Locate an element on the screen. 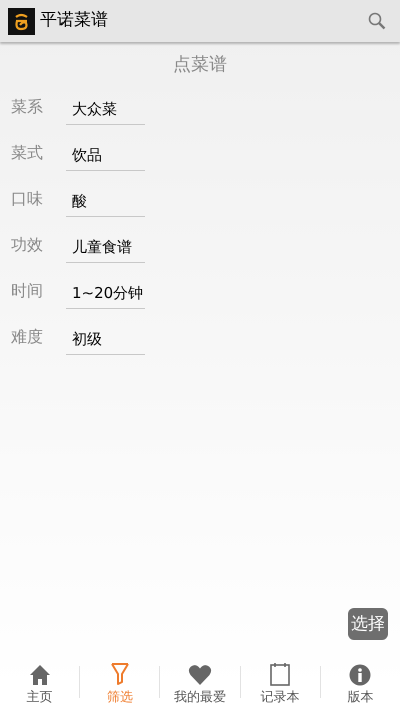  notebook-icon is located at coordinates (280, 674).